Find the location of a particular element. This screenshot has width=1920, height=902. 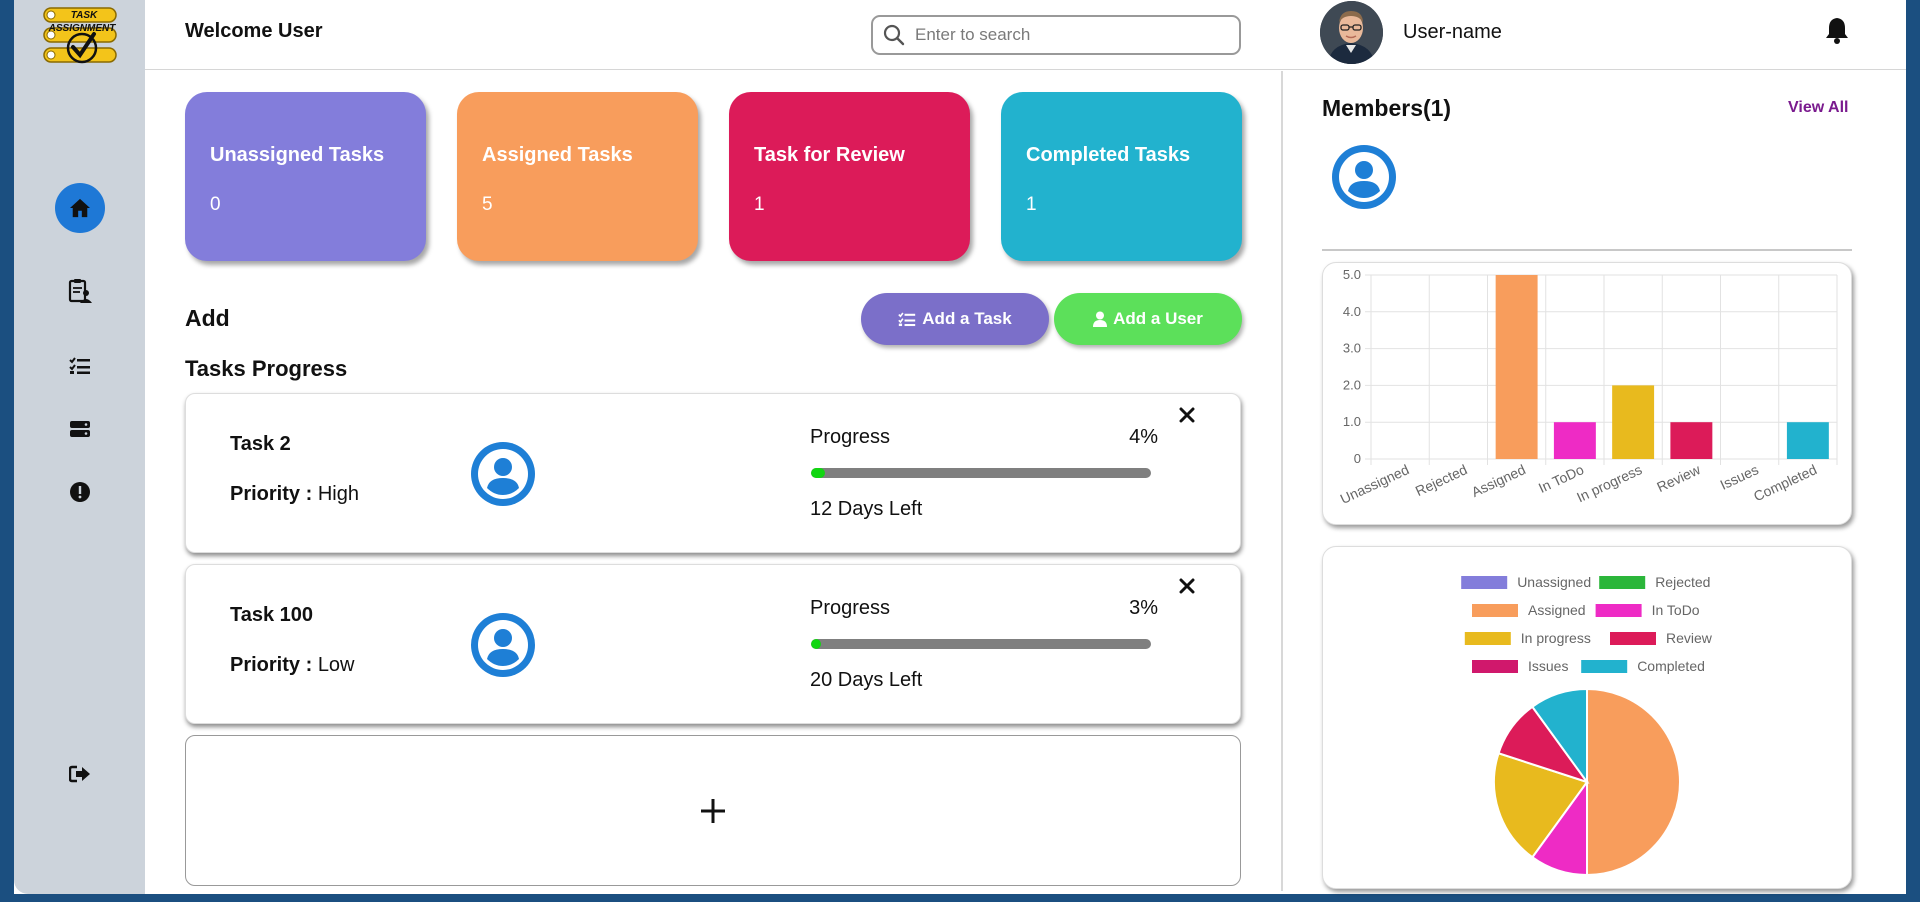

x-tick-label: Unassigned is located at coordinates (1375, 484).